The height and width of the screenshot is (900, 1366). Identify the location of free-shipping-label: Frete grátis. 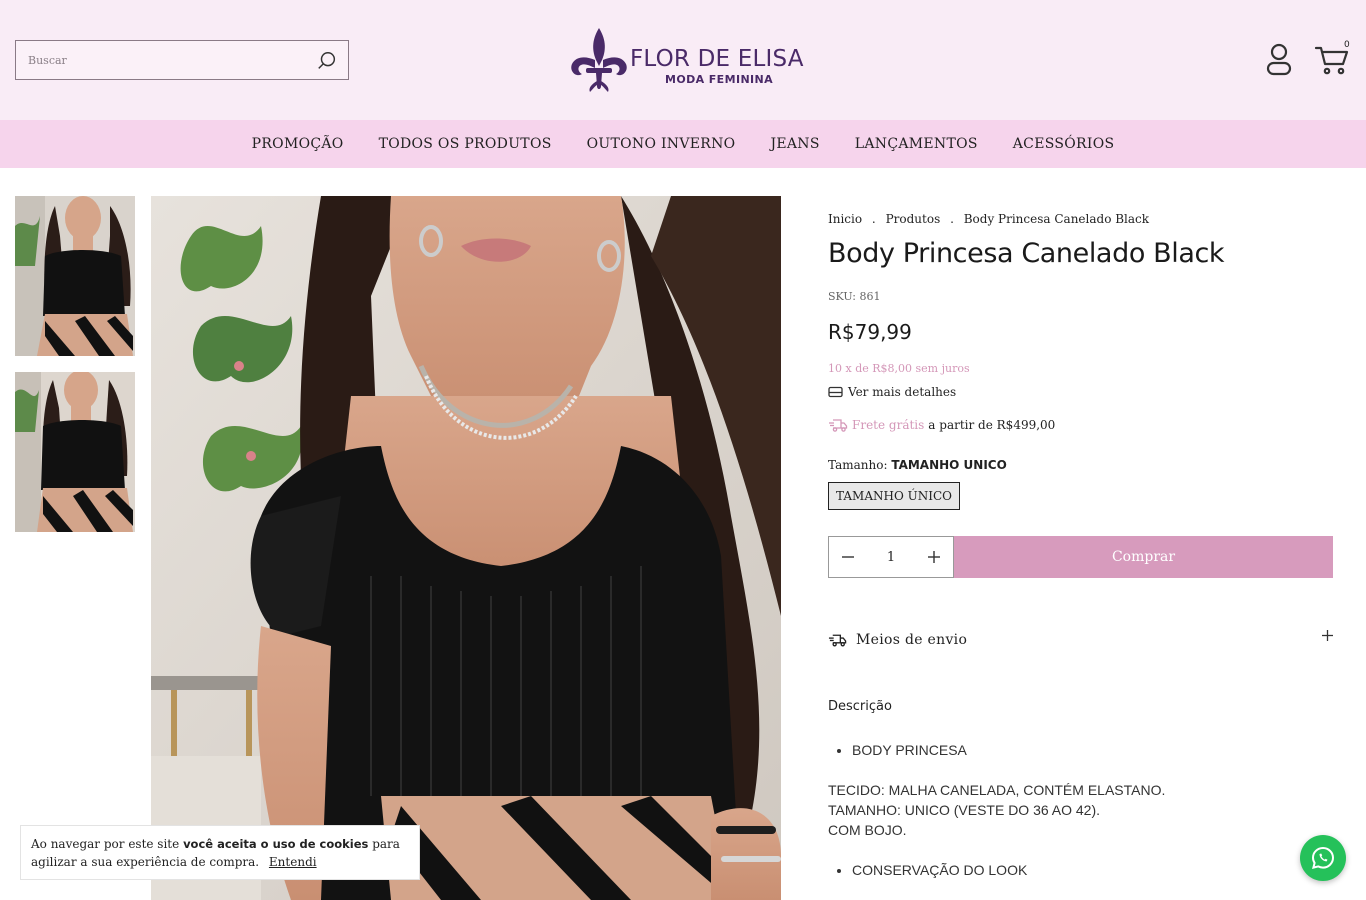
(888, 425).